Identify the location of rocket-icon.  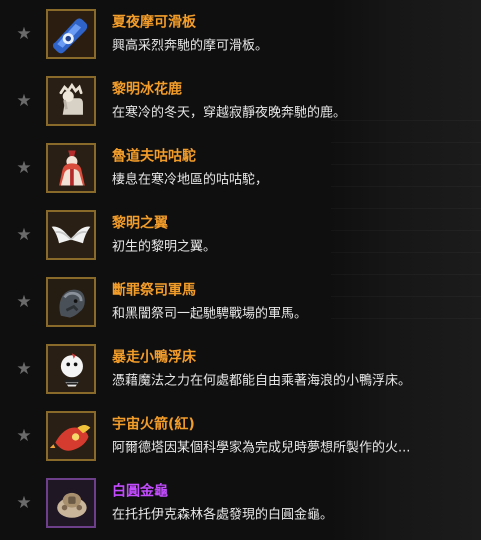
(71, 435).